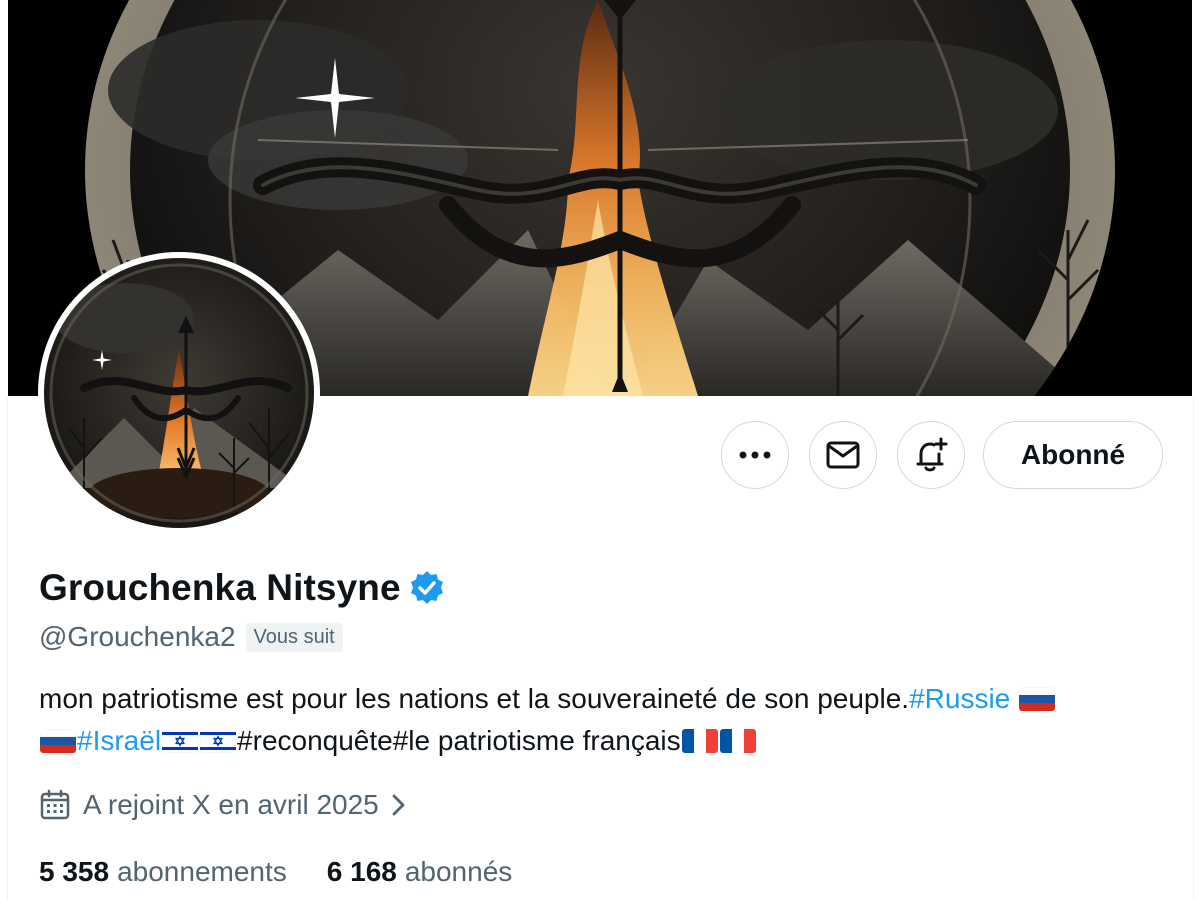 The width and height of the screenshot is (1200, 900). I want to click on message-button, so click(843, 455).